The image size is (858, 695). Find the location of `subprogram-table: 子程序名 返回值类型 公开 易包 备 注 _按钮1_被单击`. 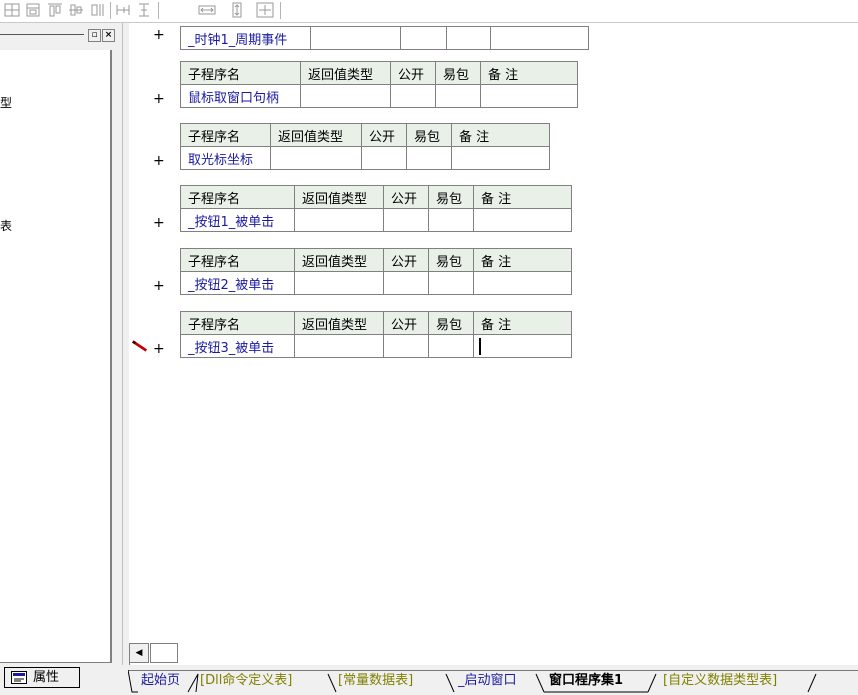

subprogram-table: 子程序名 返回值类型 公开 易包 备 注 _按钮1_被单击 is located at coordinates (376, 208).